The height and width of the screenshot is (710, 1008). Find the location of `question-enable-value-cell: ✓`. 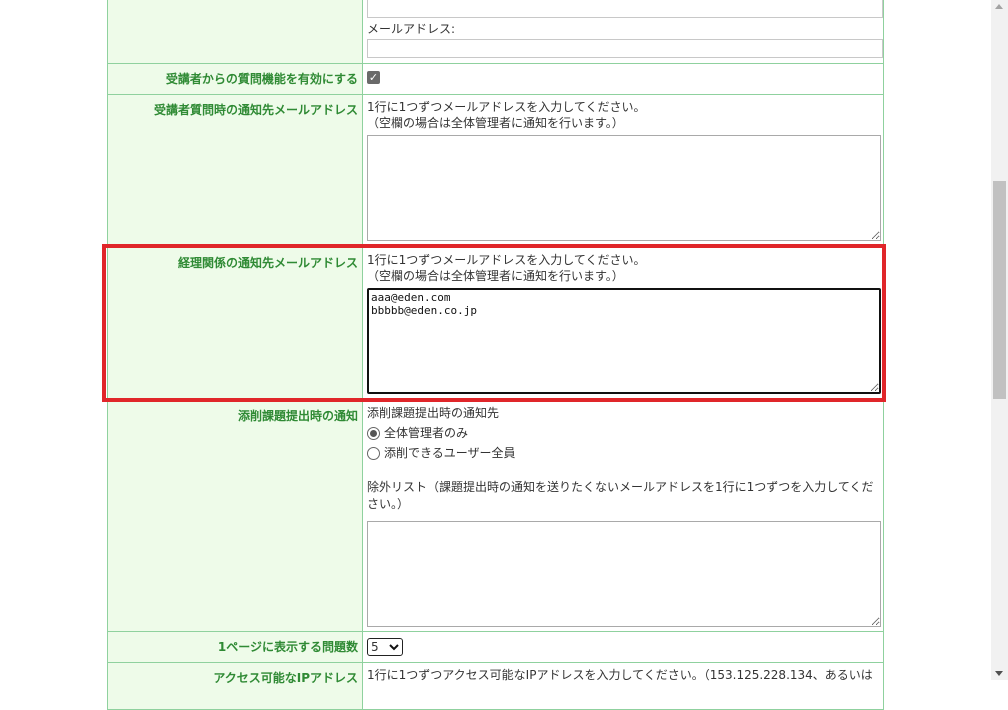

question-enable-value-cell: ✓ is located at coordinates (623, 79).